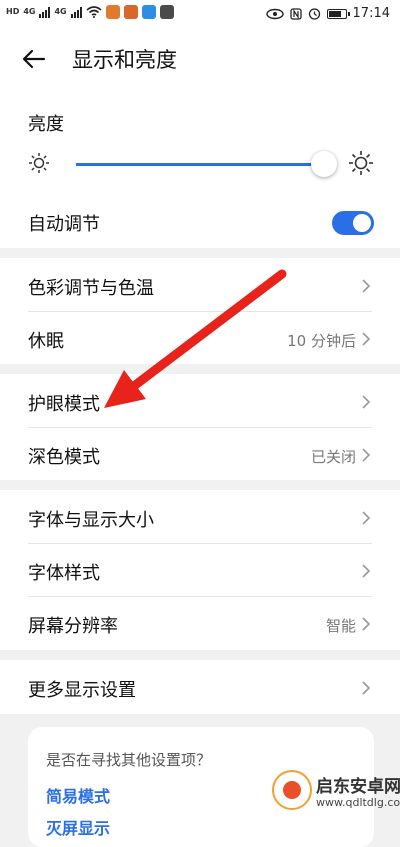 The width and height of the screenshot is (400, 847). What do you see at coordinates (112, 12) in the screenshot?
I see `bell-app-icon` at bounding box center [112, 12].